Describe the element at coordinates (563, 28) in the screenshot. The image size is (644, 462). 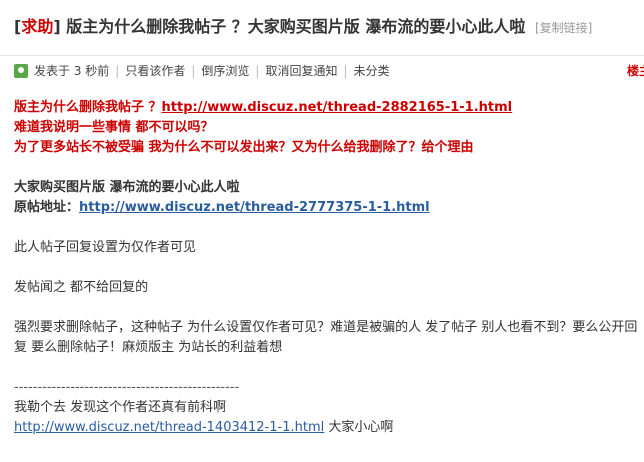
I see `copy-link-button: [复制链接]` at that location.